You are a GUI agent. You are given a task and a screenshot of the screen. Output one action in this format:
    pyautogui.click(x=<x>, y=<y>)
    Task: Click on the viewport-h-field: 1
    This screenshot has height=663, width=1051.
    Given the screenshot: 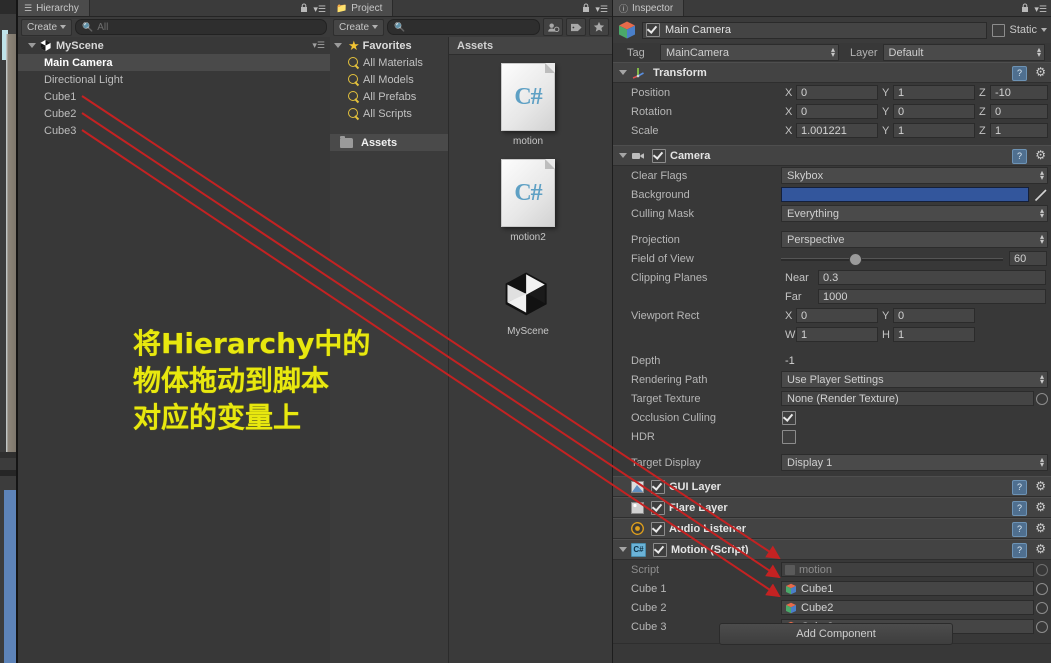 What is the action you would take?
    pyautogui.click(x=934, y=334)
    